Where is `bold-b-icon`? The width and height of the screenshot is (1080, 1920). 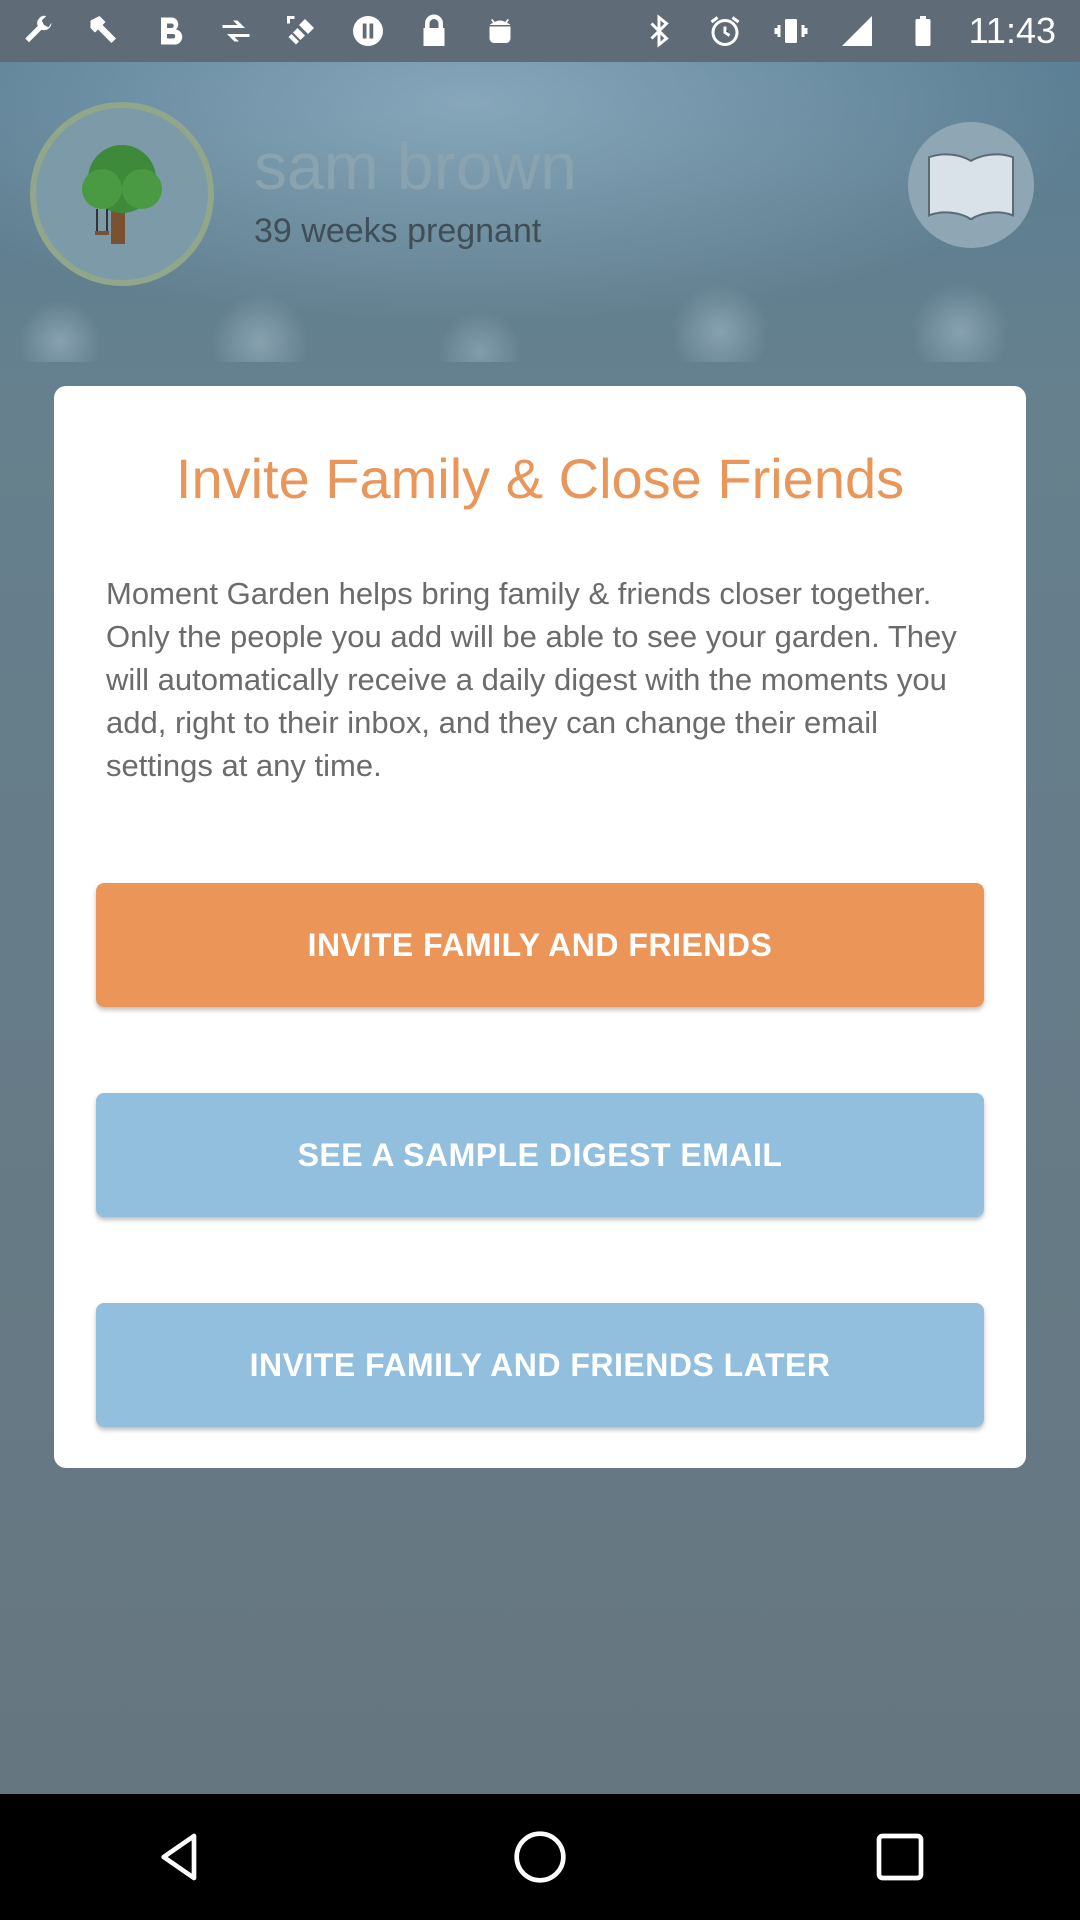 bold-b-icon is located at coordinates (170, 31).